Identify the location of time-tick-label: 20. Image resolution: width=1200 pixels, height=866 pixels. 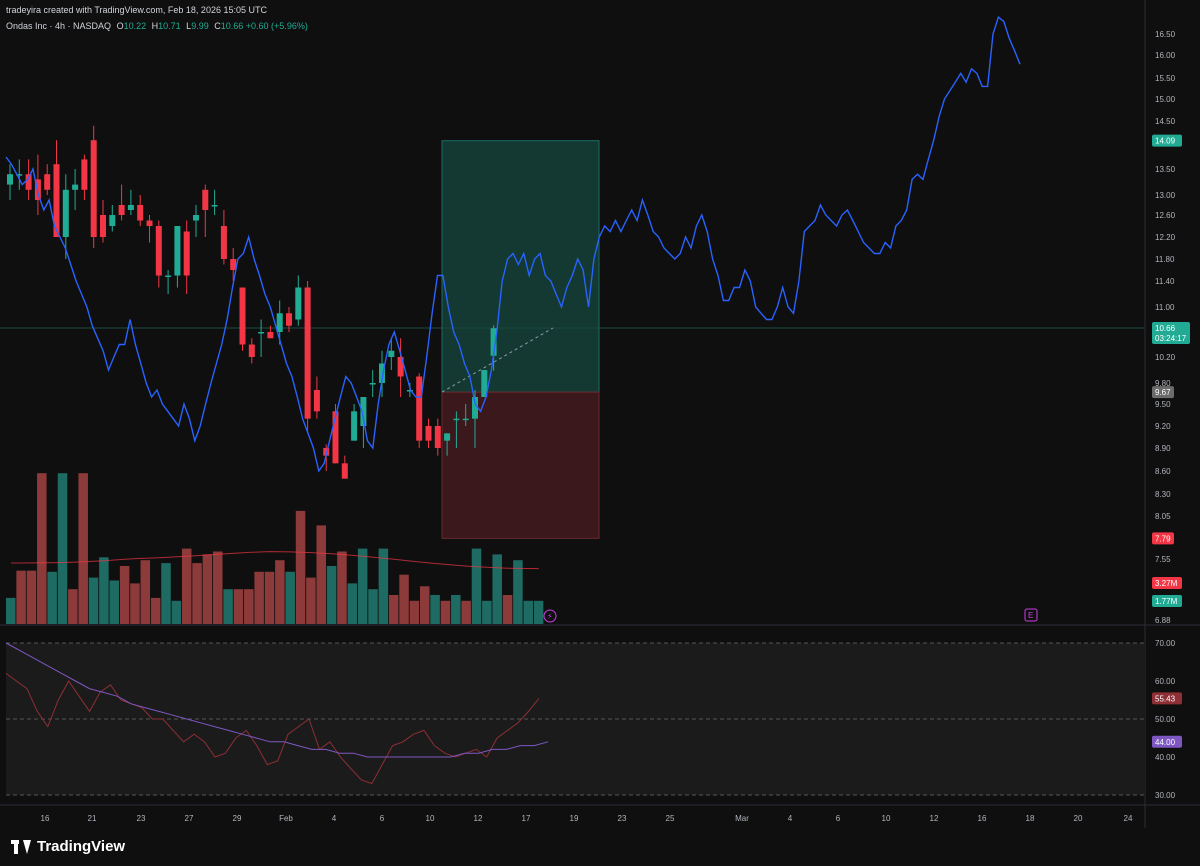
(1078, 818).